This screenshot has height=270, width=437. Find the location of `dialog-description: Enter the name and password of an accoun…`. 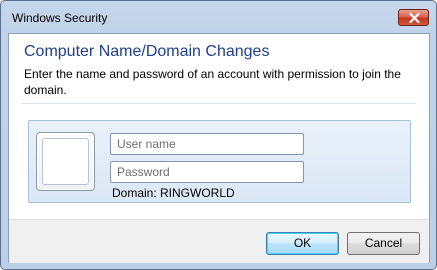

dialog-description: Enter the name and password of an accoun… is located at coordinates (212, 82).